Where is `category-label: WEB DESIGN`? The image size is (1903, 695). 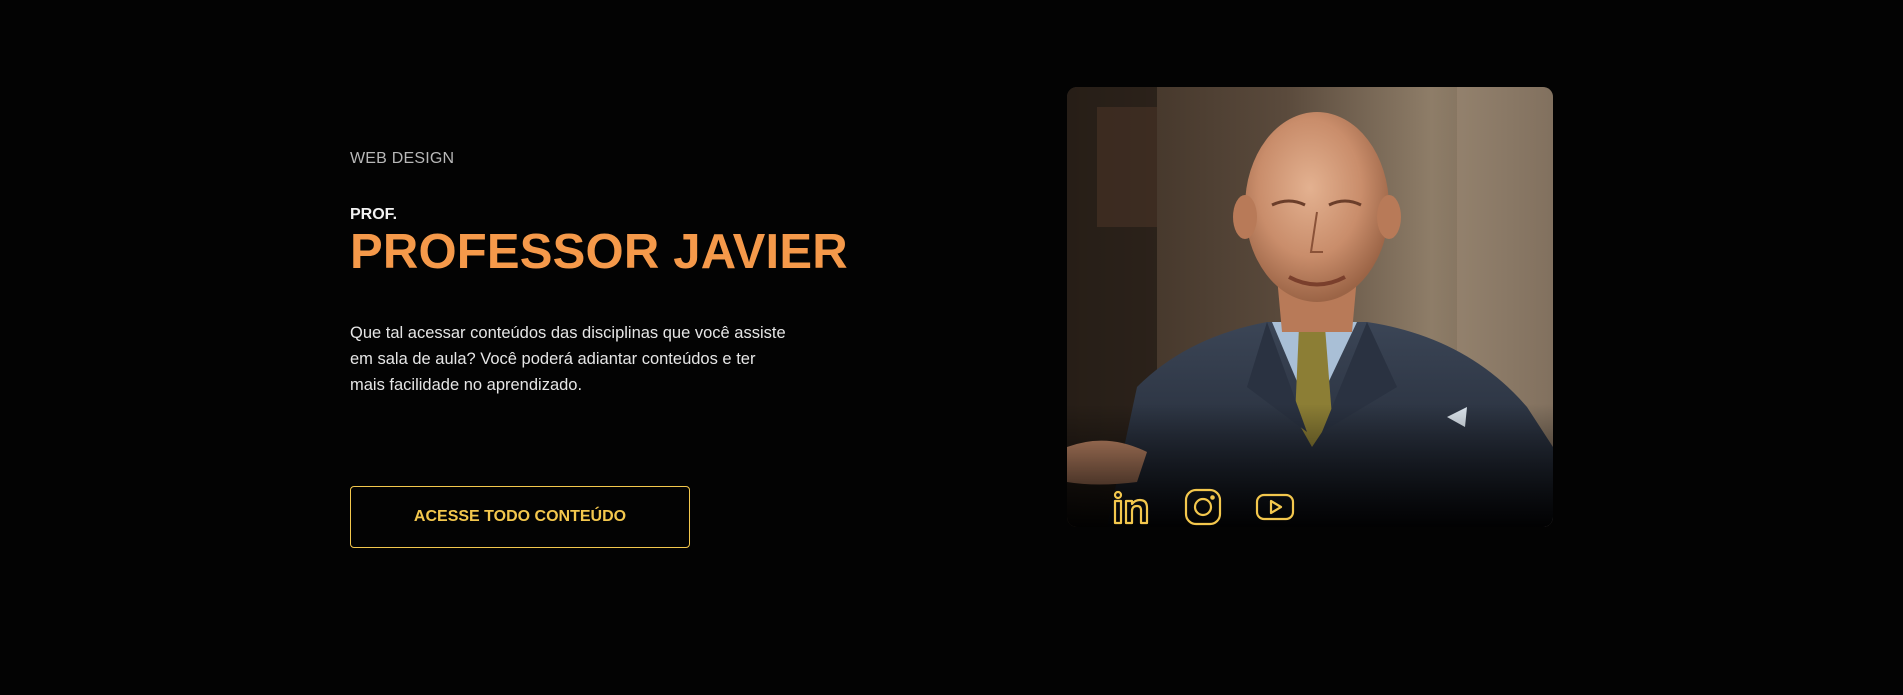 category-label: WEB DESIGN is located at coordinates (402, 158).